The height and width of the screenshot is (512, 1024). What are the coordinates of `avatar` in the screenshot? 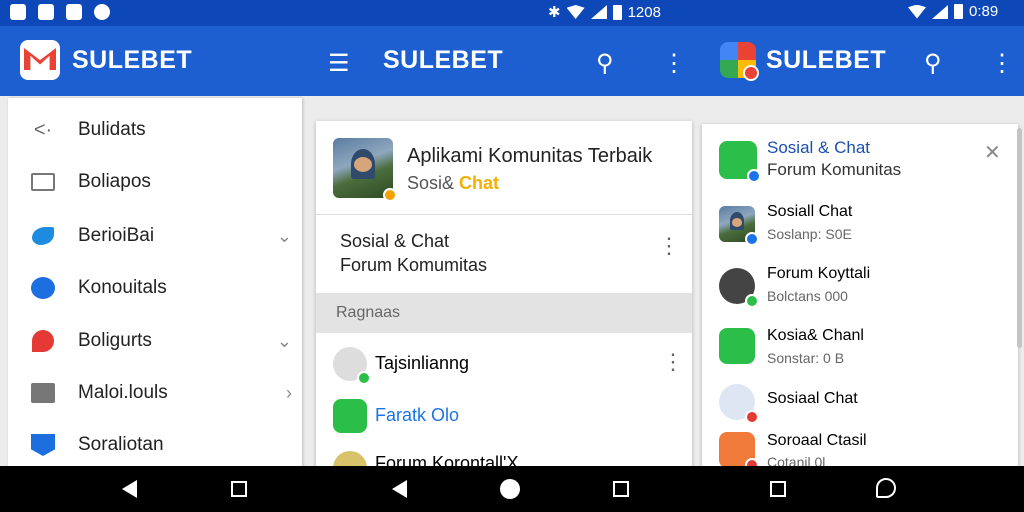 It's located at (739, 226).